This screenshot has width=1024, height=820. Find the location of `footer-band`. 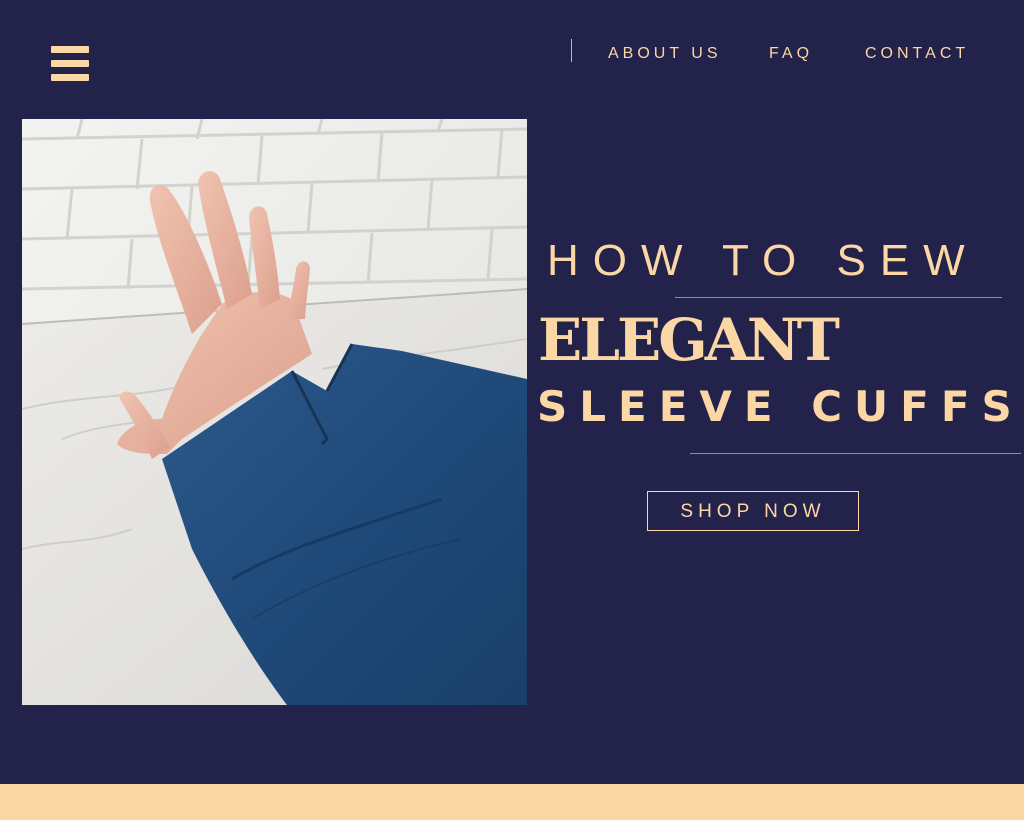

footer-band is located at coordinates (512, 802).